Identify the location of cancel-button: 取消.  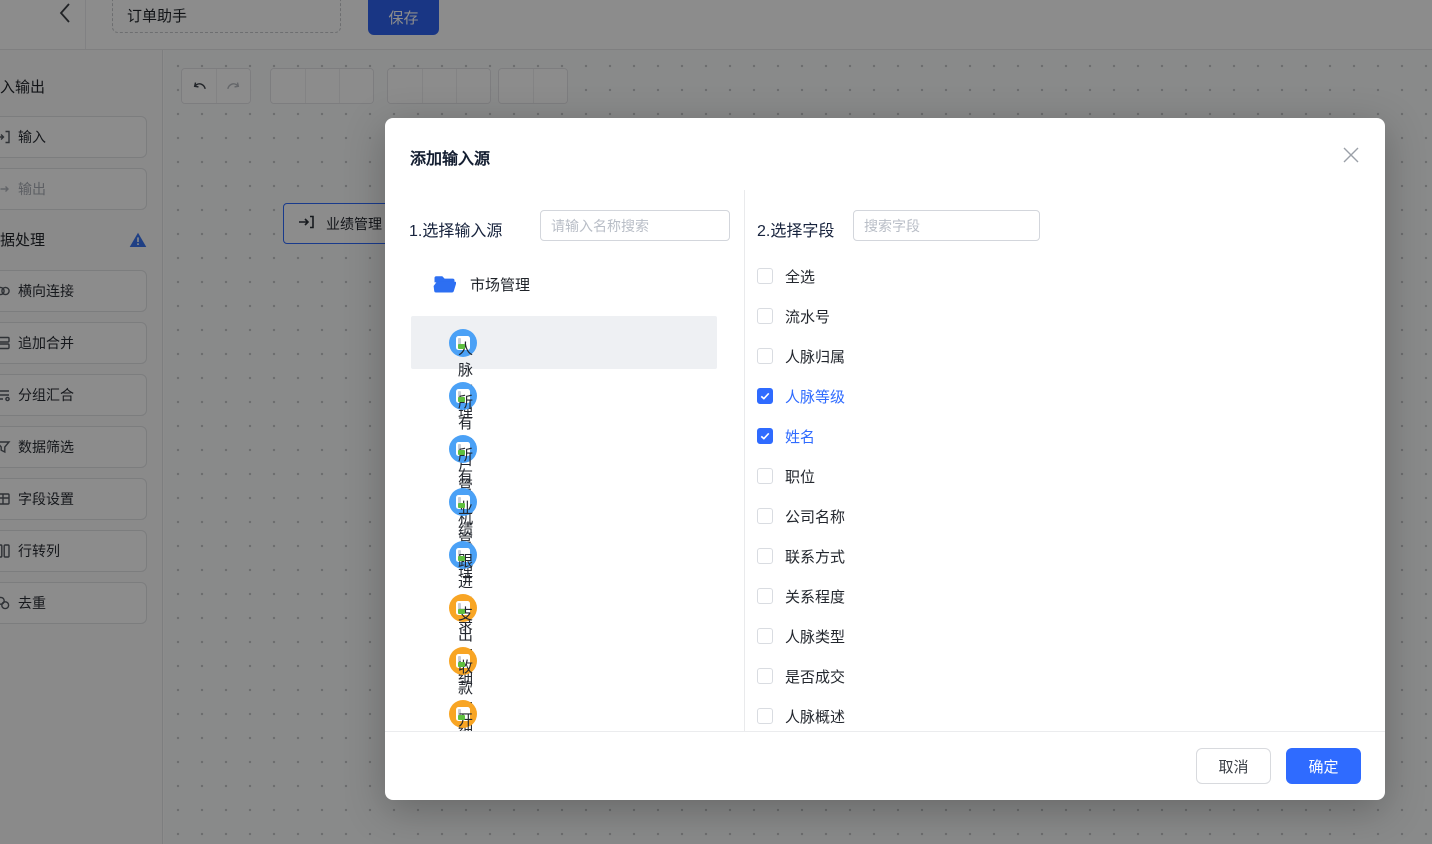
(1233, 766).